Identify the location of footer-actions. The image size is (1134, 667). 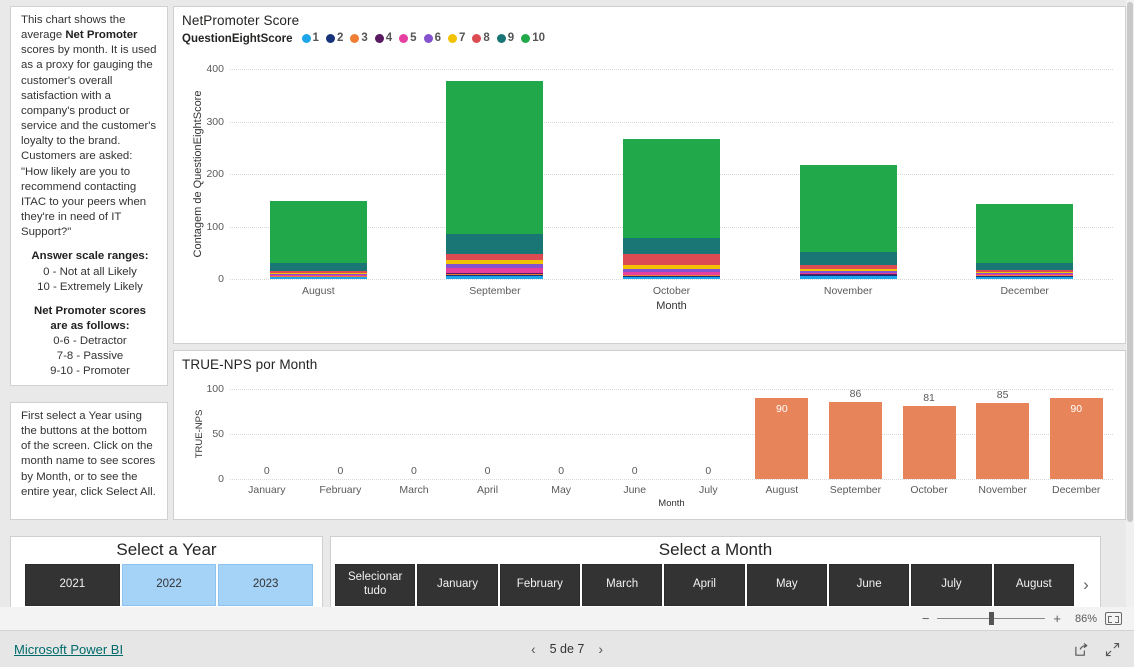
(1097, 649).